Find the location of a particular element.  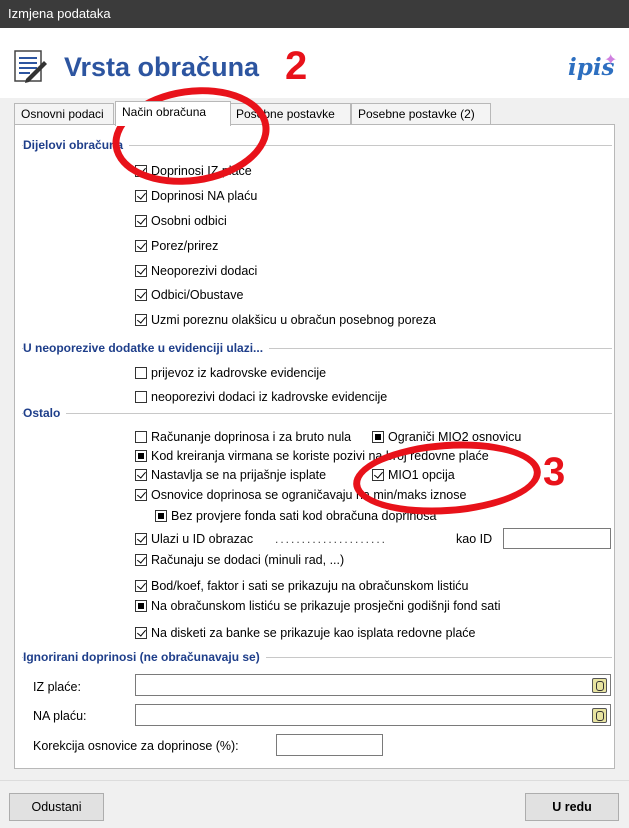

window-titlebar: Izmjena podataka is located at coordinates (314, 14).